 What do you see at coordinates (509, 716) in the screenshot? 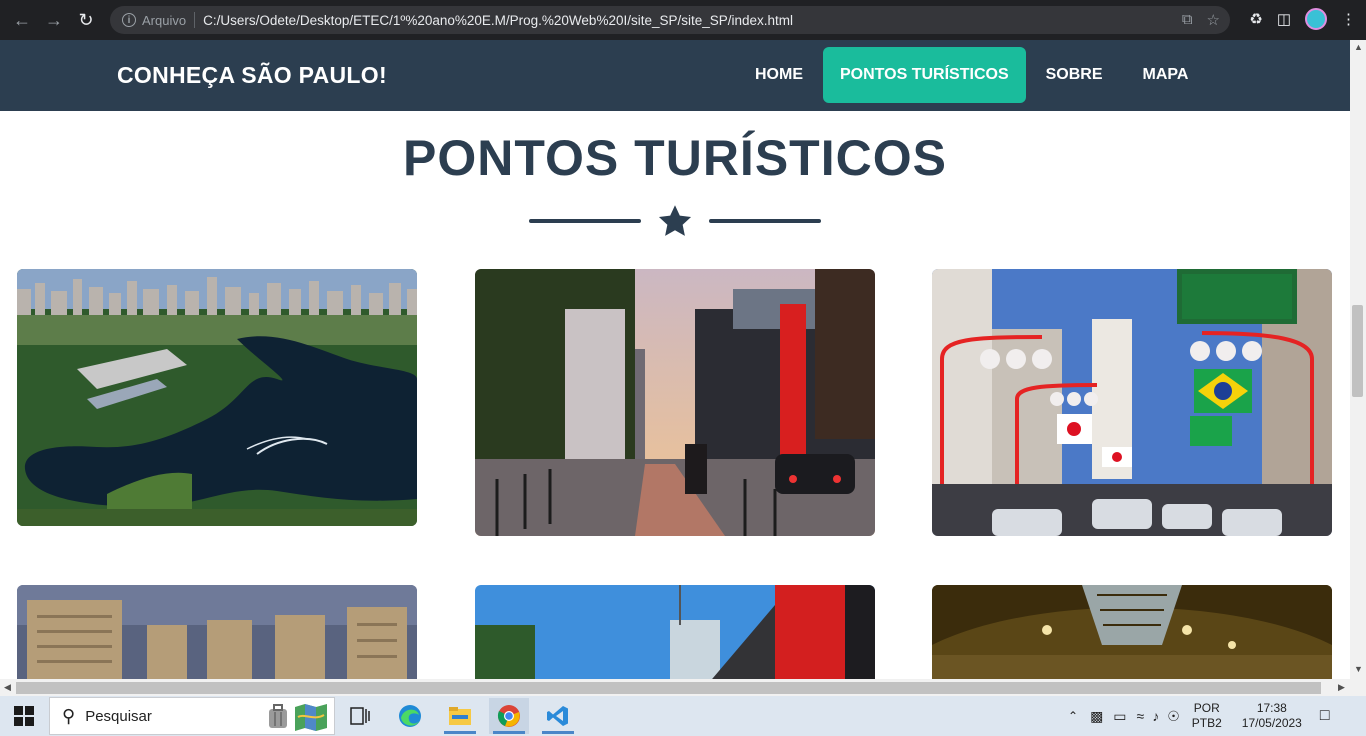
I see `chrome-icon` at bounding box center [509, 716].